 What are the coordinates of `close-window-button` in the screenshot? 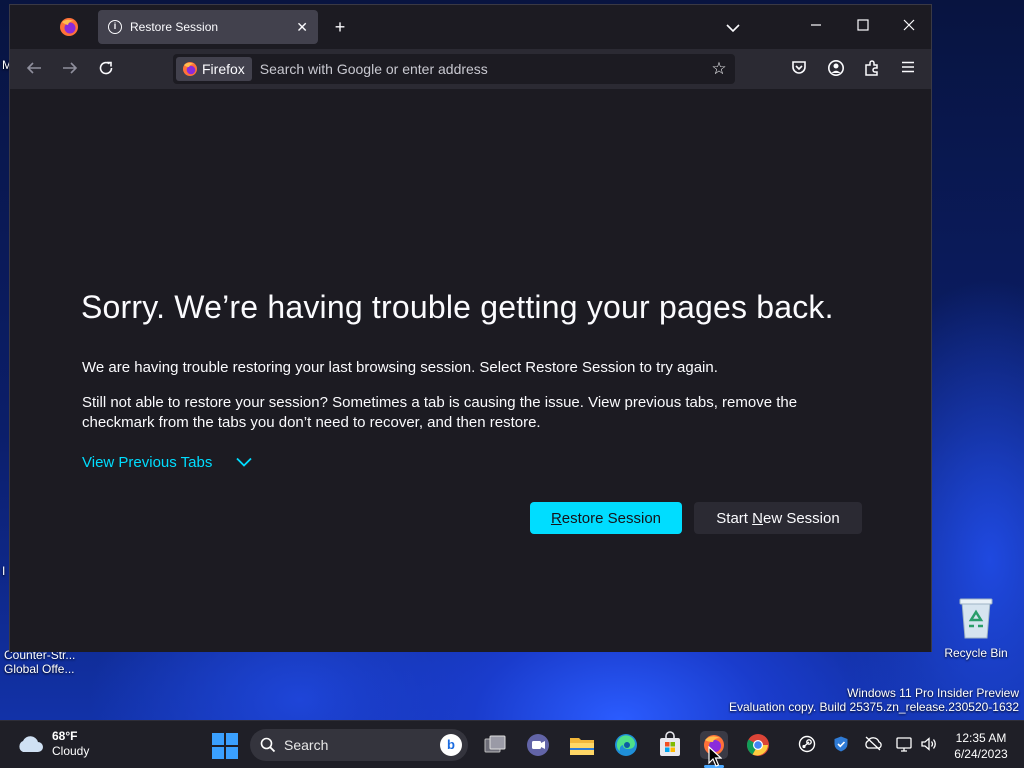 It's located at (909, 25).